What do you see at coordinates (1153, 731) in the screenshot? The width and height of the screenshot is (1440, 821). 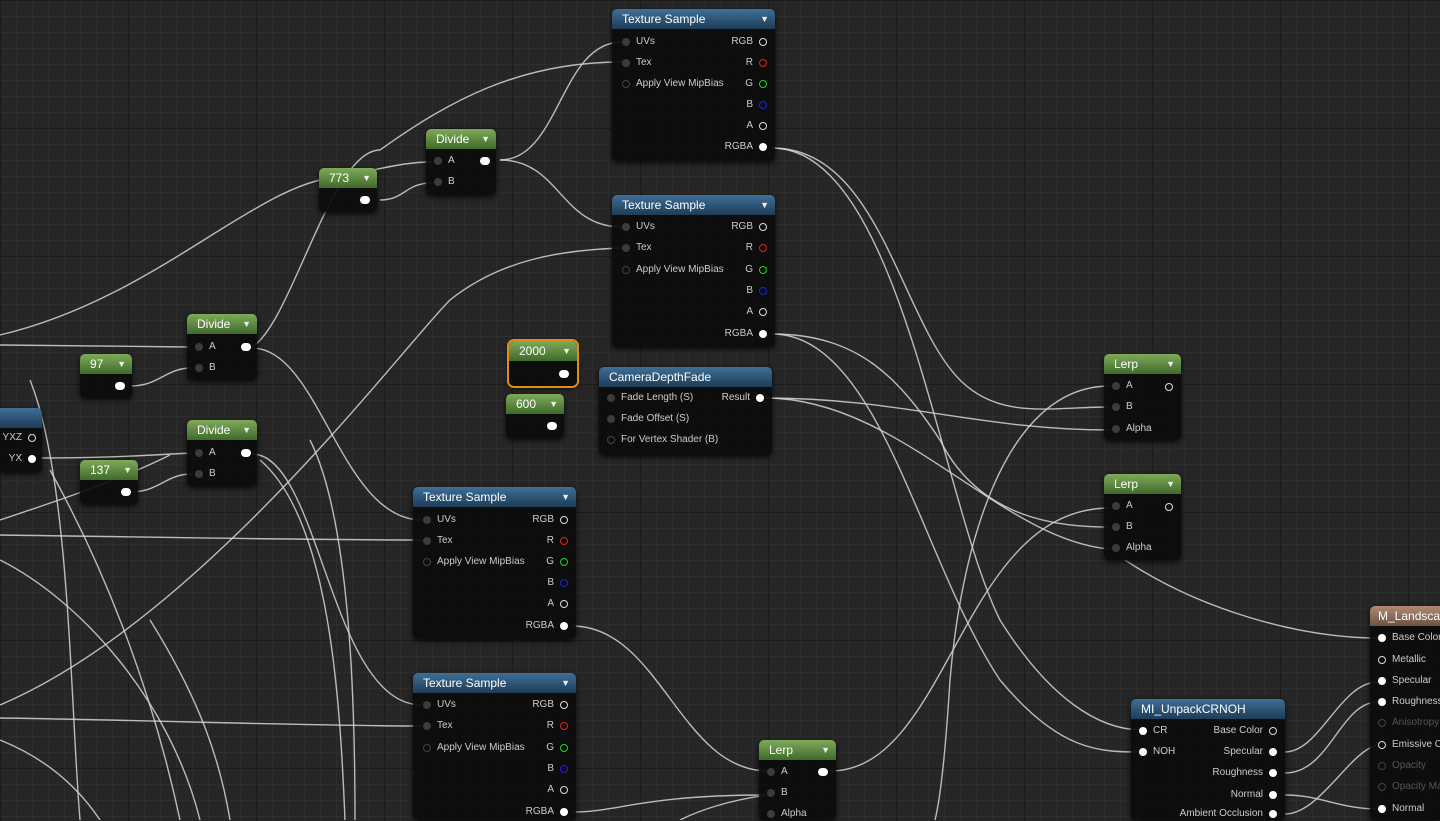 I see `pin-cr: CR` at bounding box center [1153, 731].